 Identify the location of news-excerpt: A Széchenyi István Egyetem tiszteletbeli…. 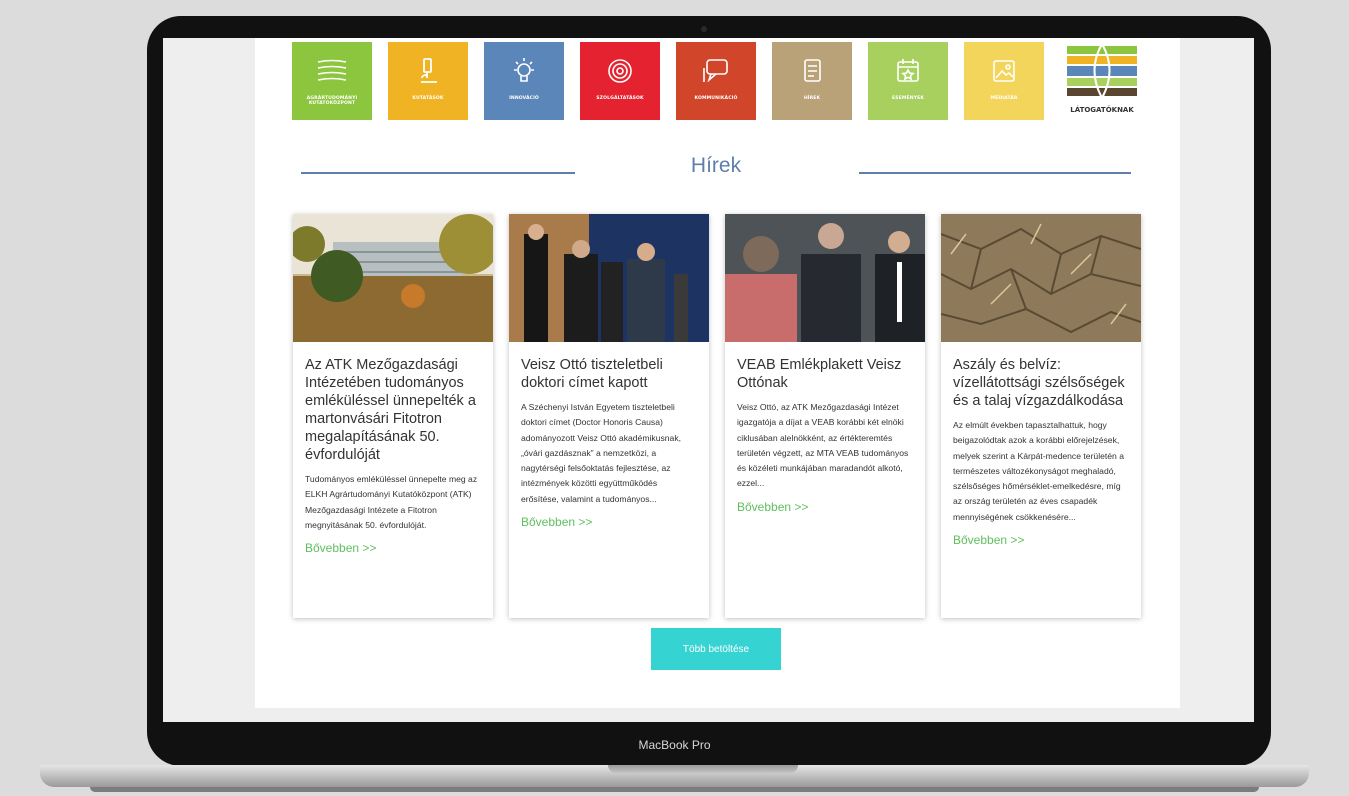
(601, 453).